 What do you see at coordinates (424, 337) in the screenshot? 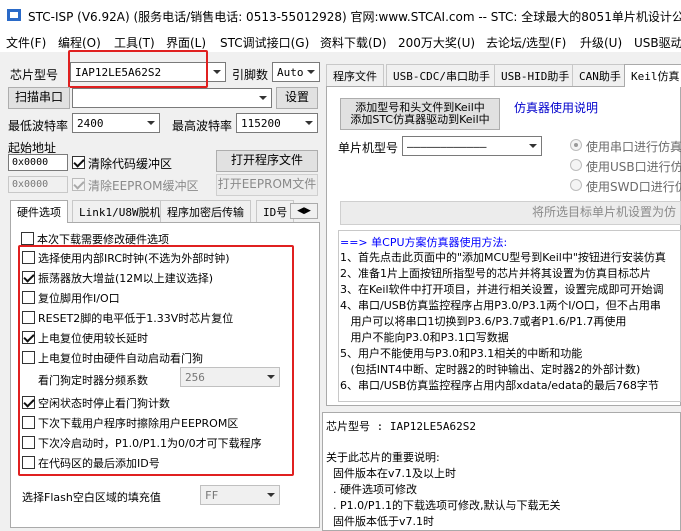
I see `help-line: 用户不能向P3.0和P3.1口写数据` at bounding box center [424, 337].